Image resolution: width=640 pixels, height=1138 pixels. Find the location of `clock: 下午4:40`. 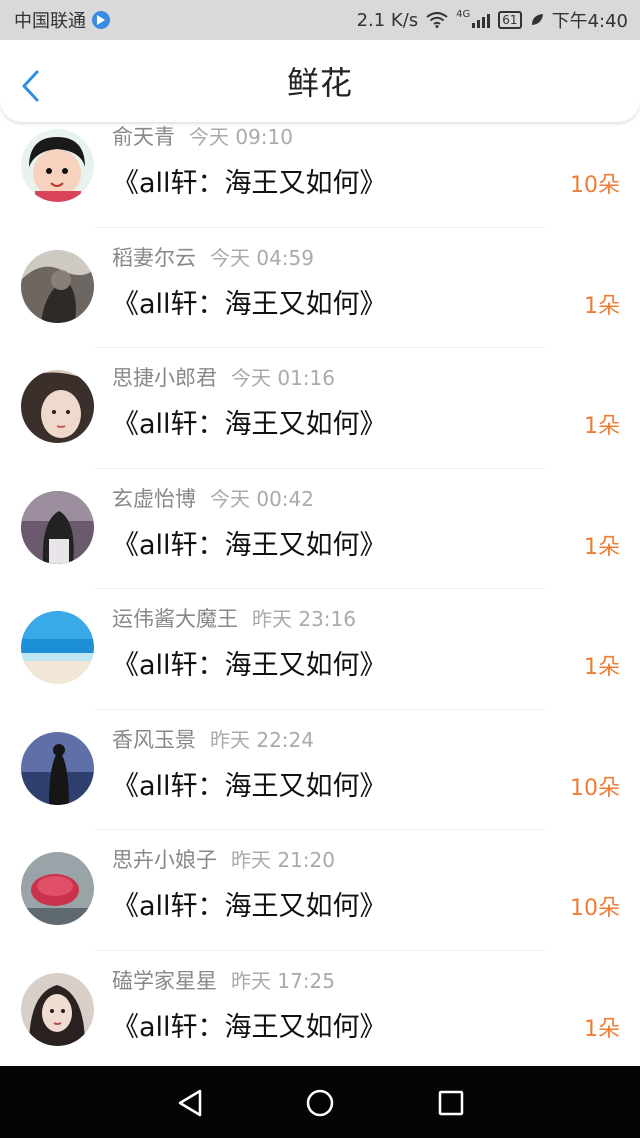

clock: 下午4:40 is located at coordinates (589, 21).